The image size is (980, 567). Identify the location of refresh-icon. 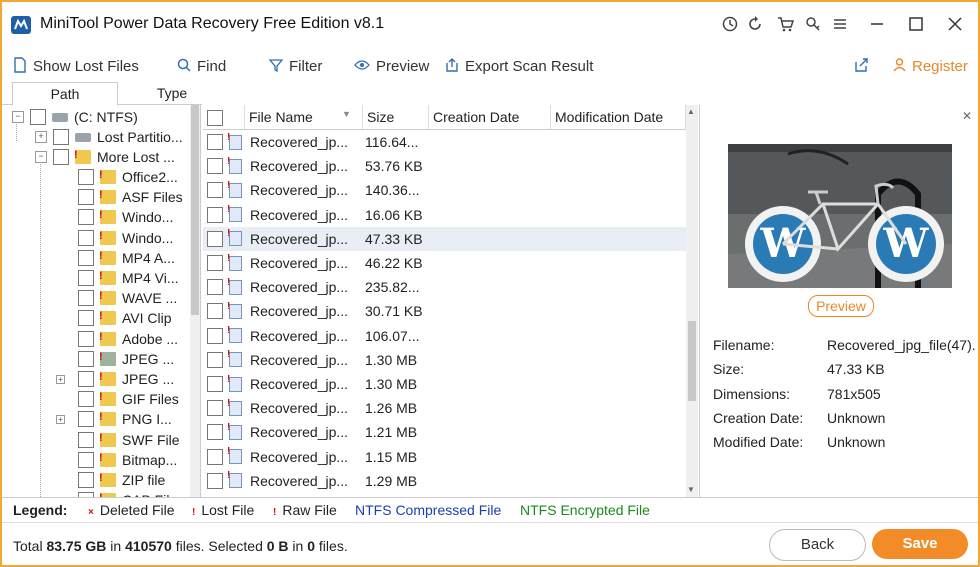
(755, 24).